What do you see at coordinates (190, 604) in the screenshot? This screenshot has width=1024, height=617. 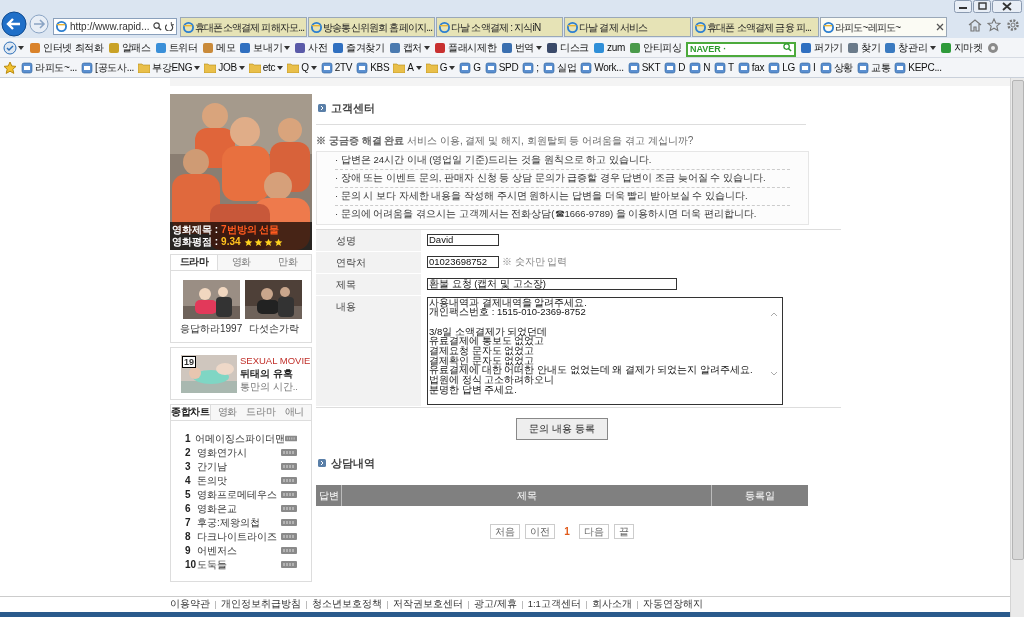 I see `footer-link: 이용약관` at bounding box center [190, 604].